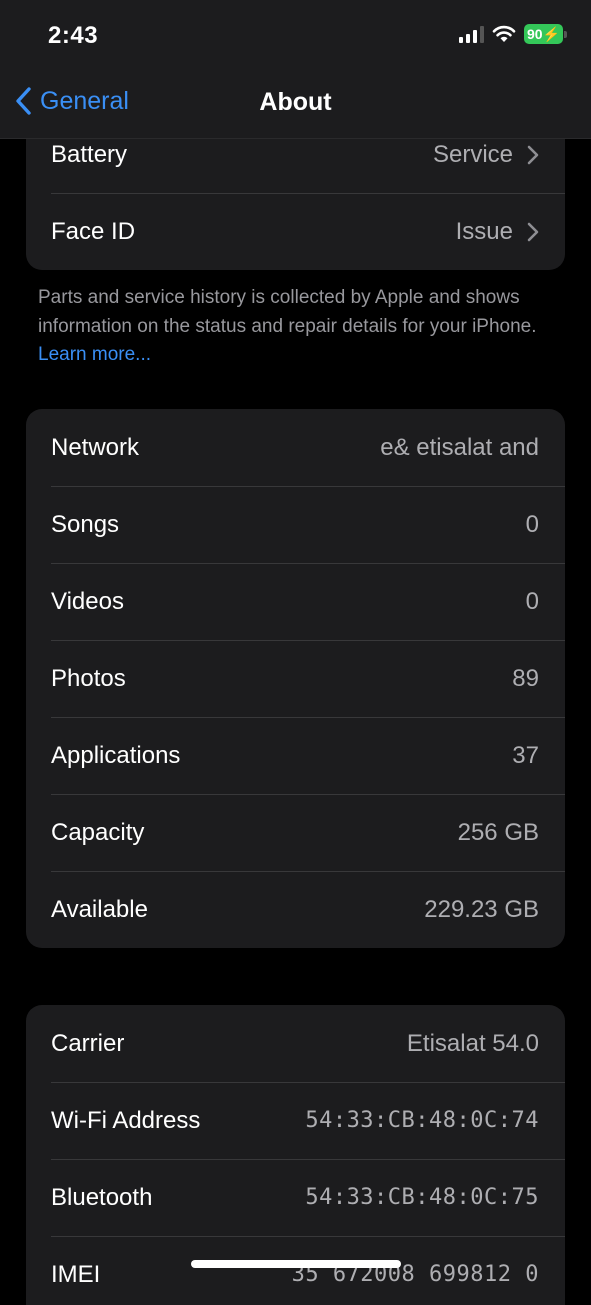  Describe the element at coordinates (295, 1043) in the screenshot. I see `carrier-row: Carrier Etisalat 54.0` at that location.